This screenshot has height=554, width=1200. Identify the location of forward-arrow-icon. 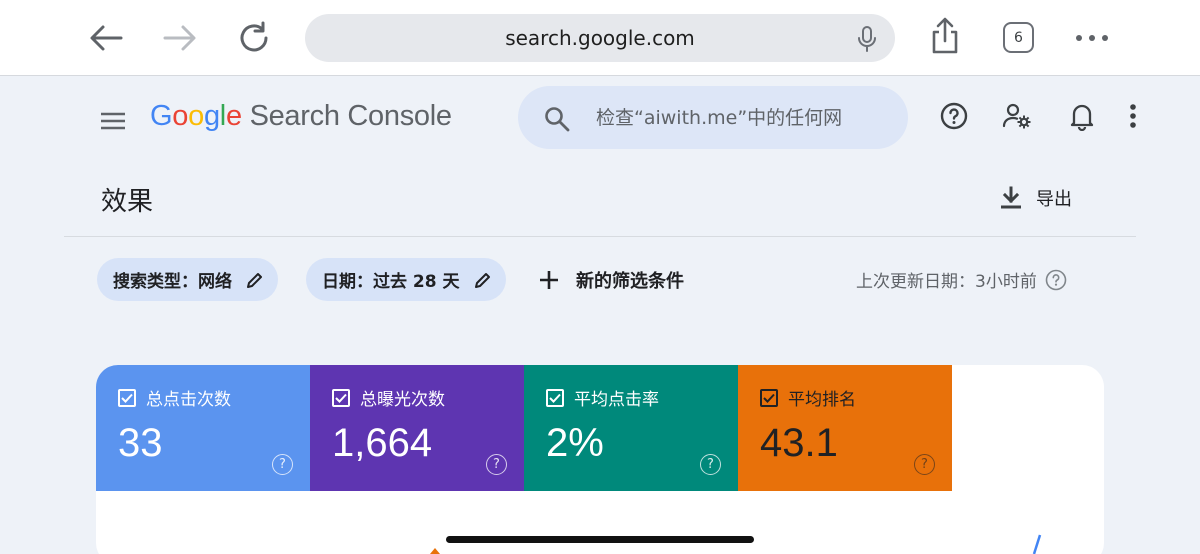
(179, 38).